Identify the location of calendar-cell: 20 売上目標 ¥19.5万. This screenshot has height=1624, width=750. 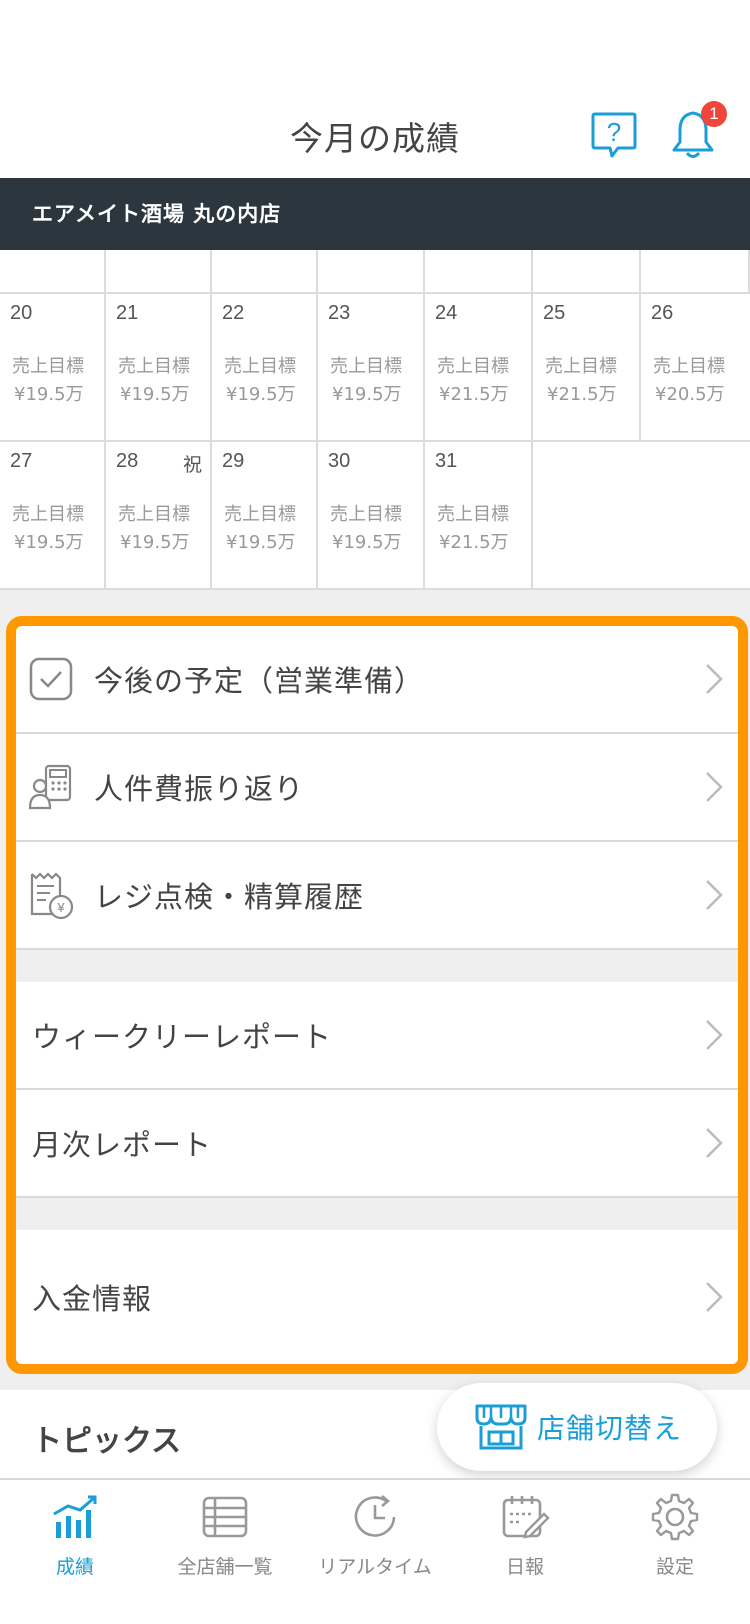
(53, 367).